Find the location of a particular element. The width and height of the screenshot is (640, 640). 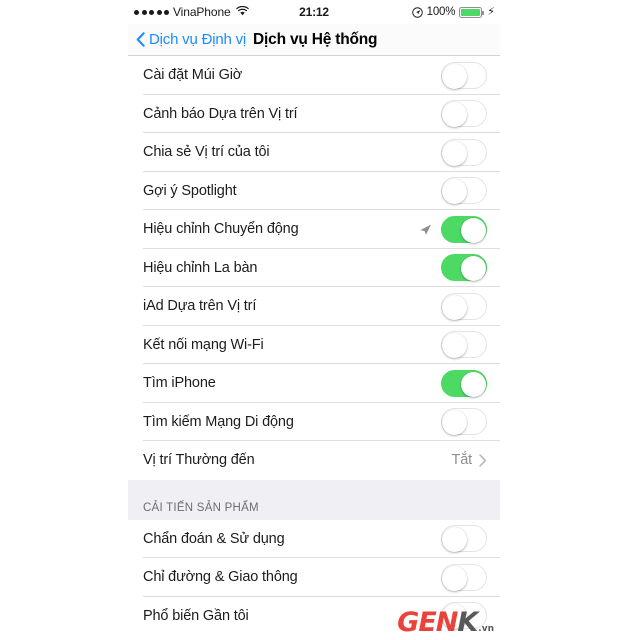

row-label: Kết nối mạng Wi-Fi is located at coordinates (203, 344).